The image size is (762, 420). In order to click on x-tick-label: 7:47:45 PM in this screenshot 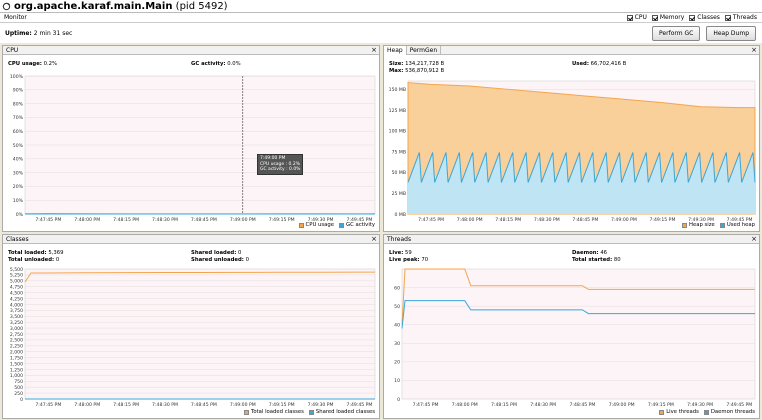, I will do `click(431, 220)`.